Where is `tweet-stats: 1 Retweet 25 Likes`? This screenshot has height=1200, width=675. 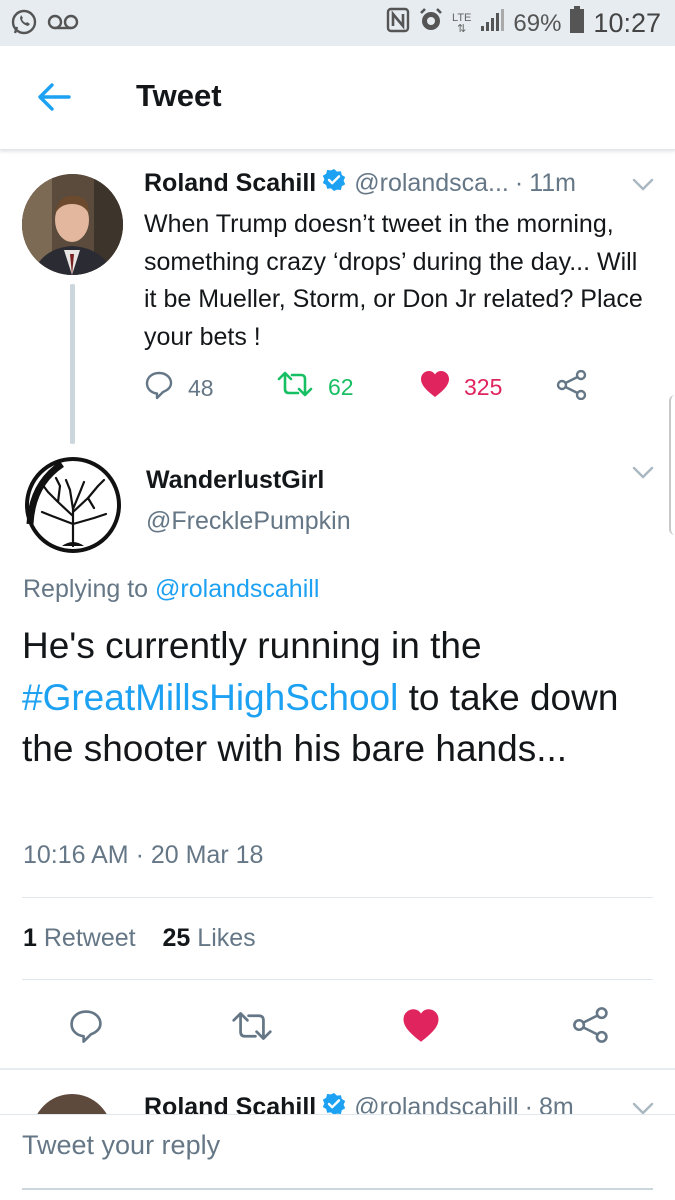 tweet-stats: 1 Retweet 25 Likes is located at coordinates (139, 938).